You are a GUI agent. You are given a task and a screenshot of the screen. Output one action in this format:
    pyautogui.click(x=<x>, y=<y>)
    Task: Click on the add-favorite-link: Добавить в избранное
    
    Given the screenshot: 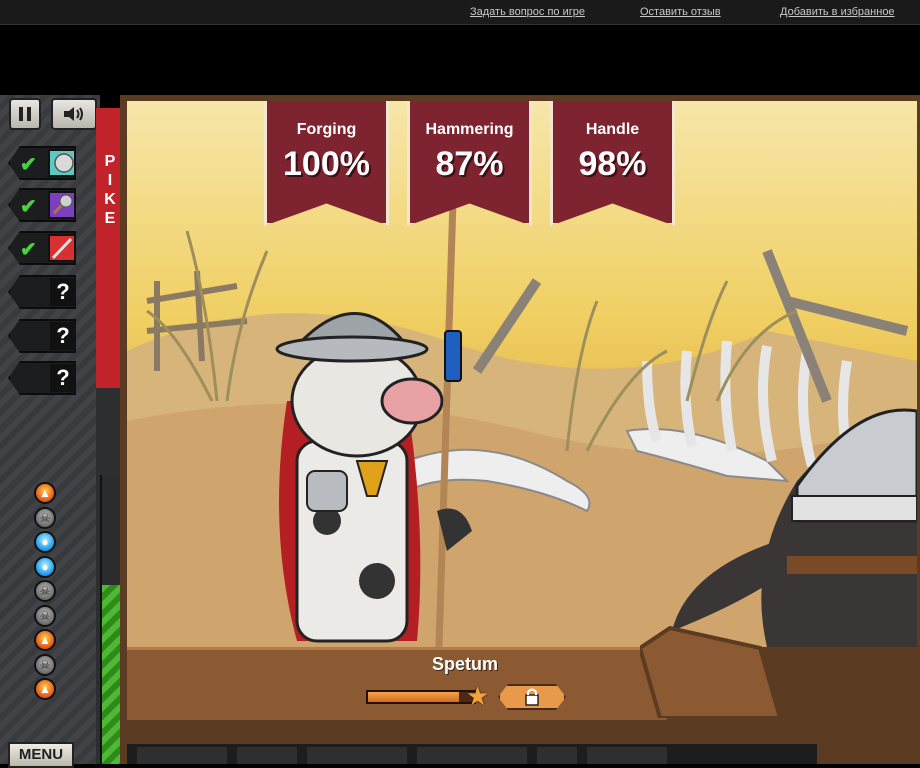 What is the action you would take?
    pyautogui.click(x=837, y=12)
    